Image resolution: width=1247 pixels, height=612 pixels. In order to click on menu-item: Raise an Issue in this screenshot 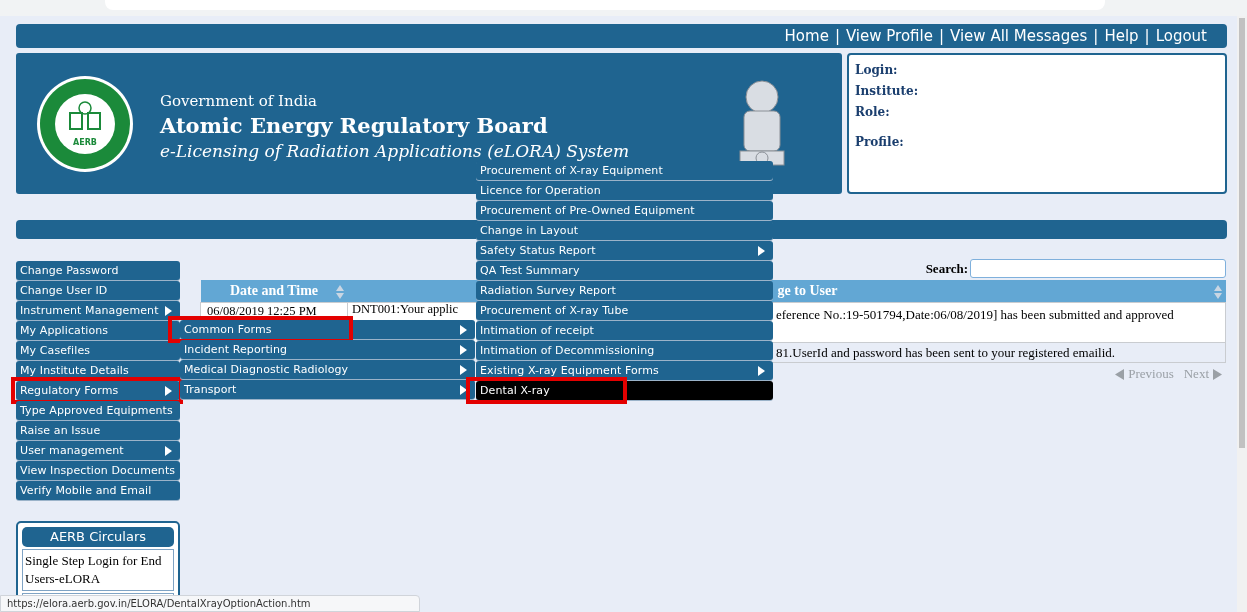, I will do `click(98, 430)`.